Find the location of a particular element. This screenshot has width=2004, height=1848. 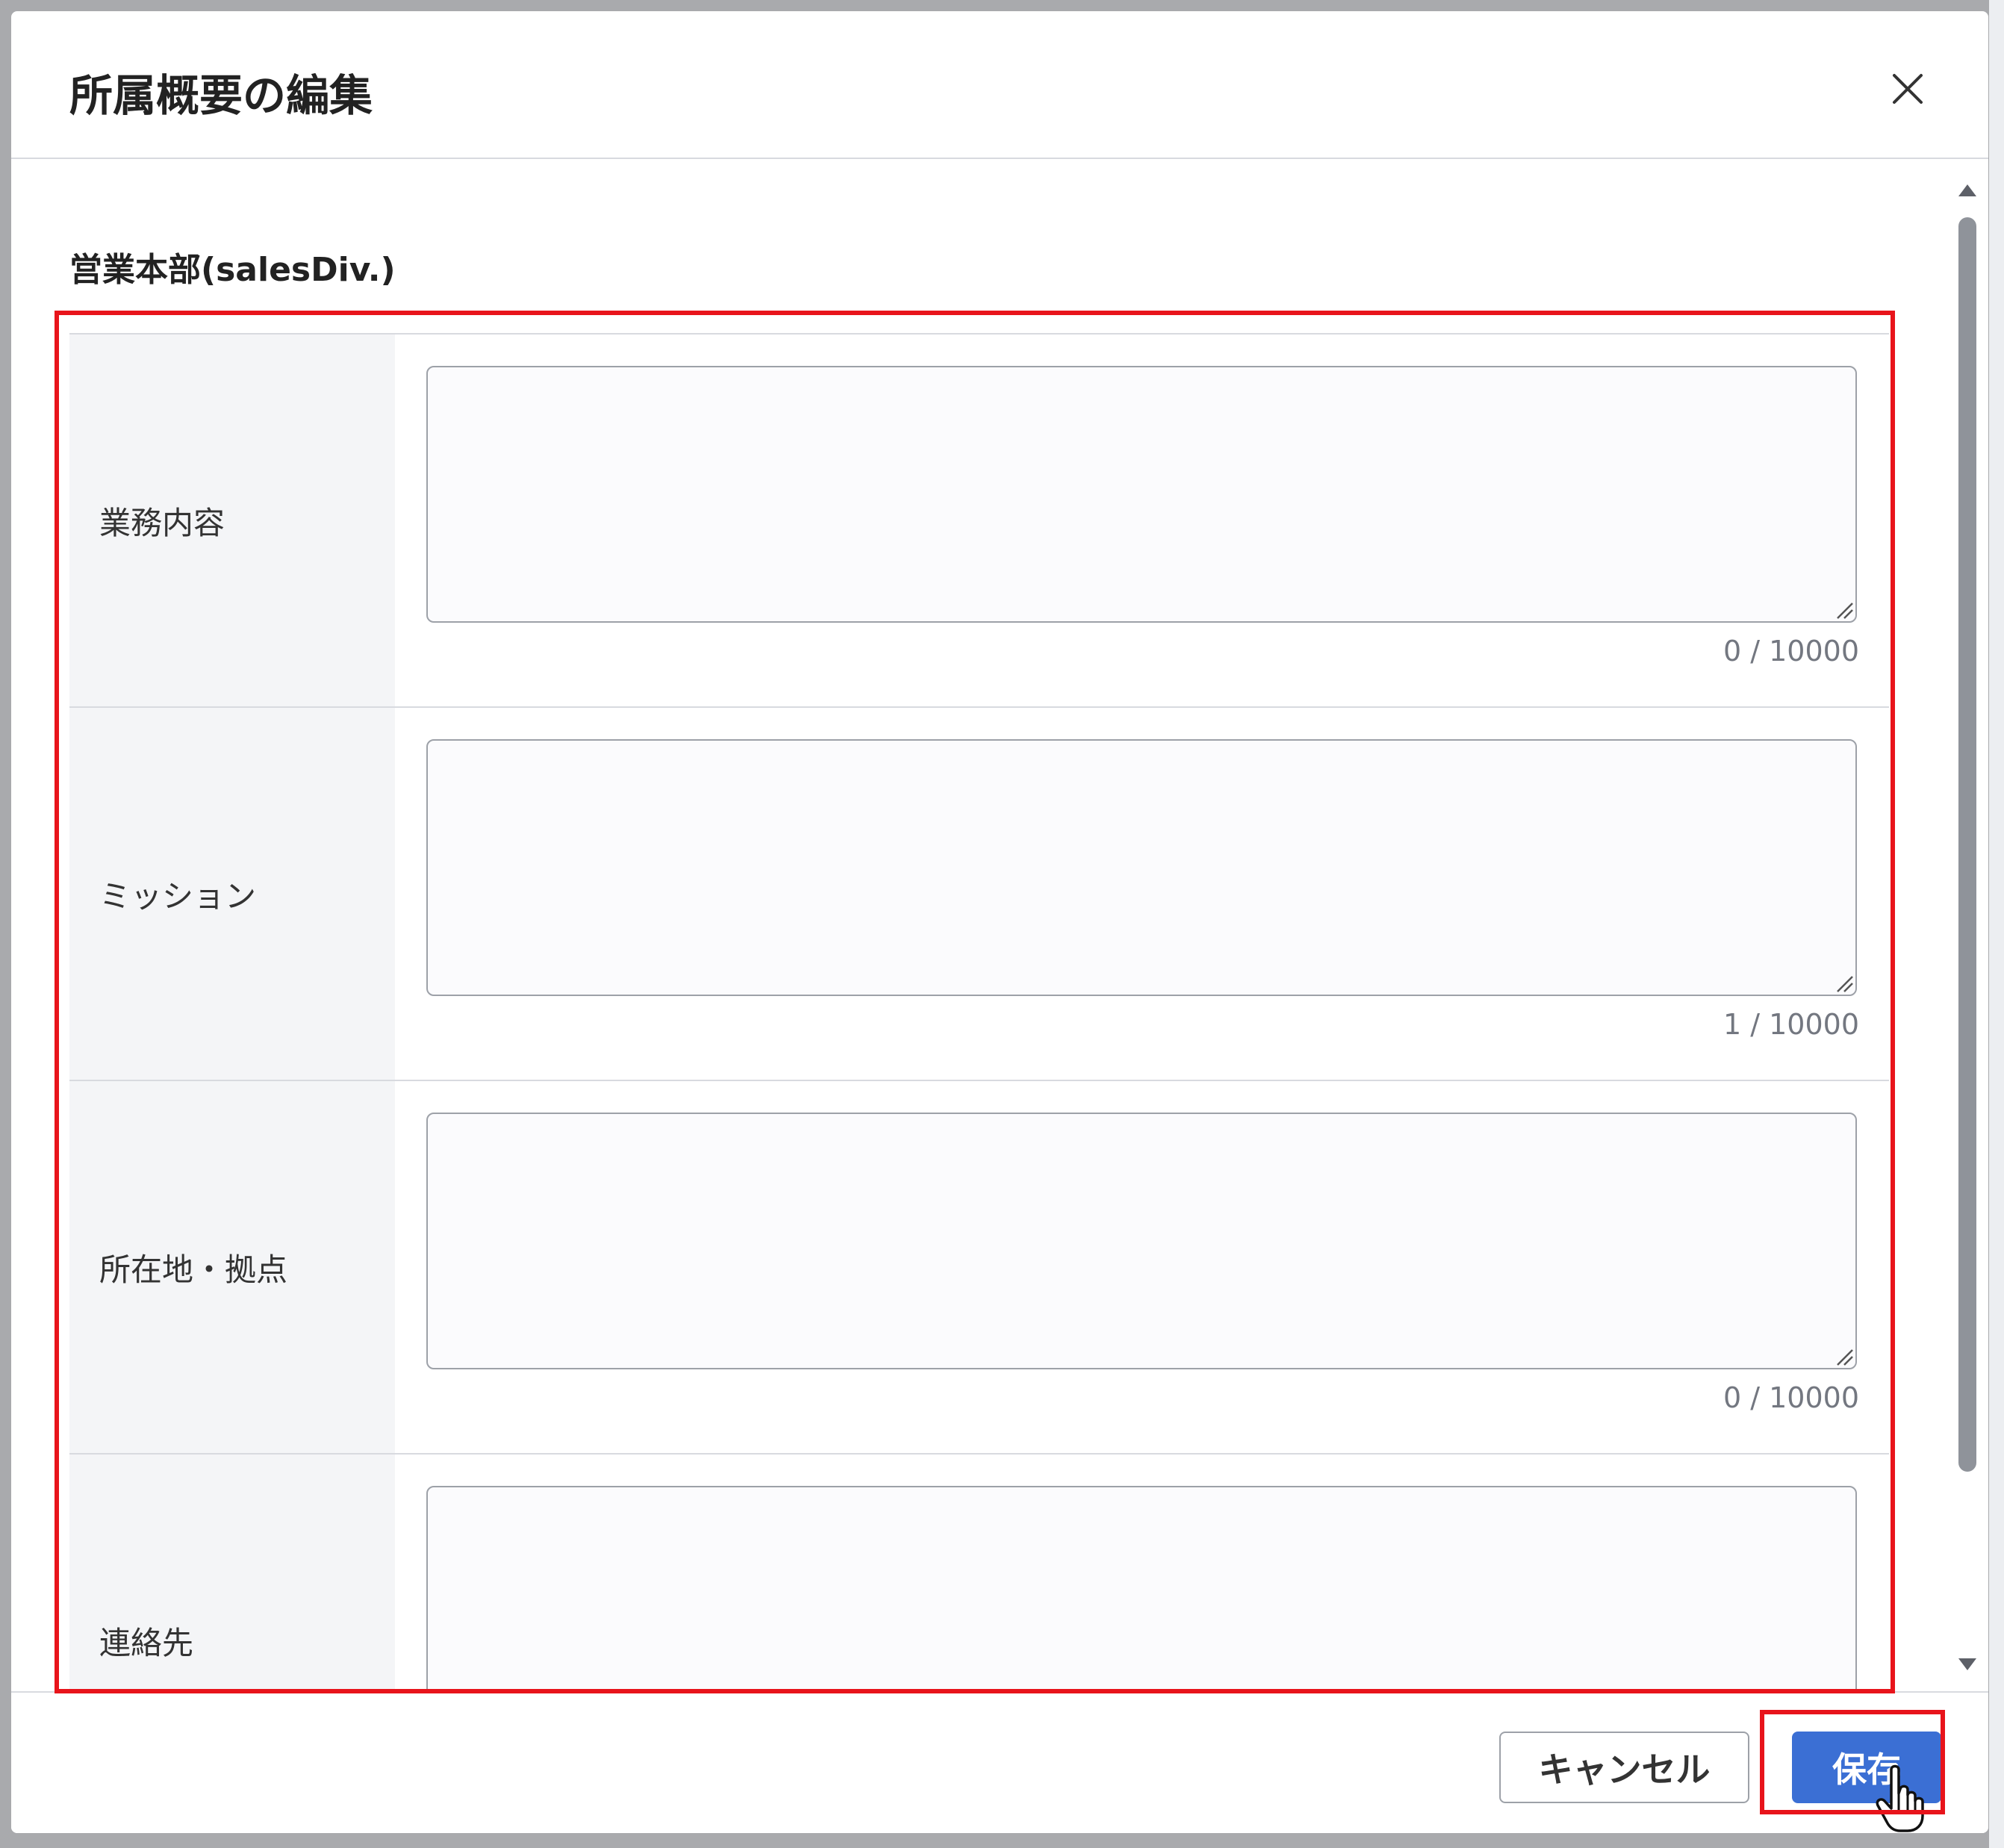

close-icon is located at coordinates (1908, 89).